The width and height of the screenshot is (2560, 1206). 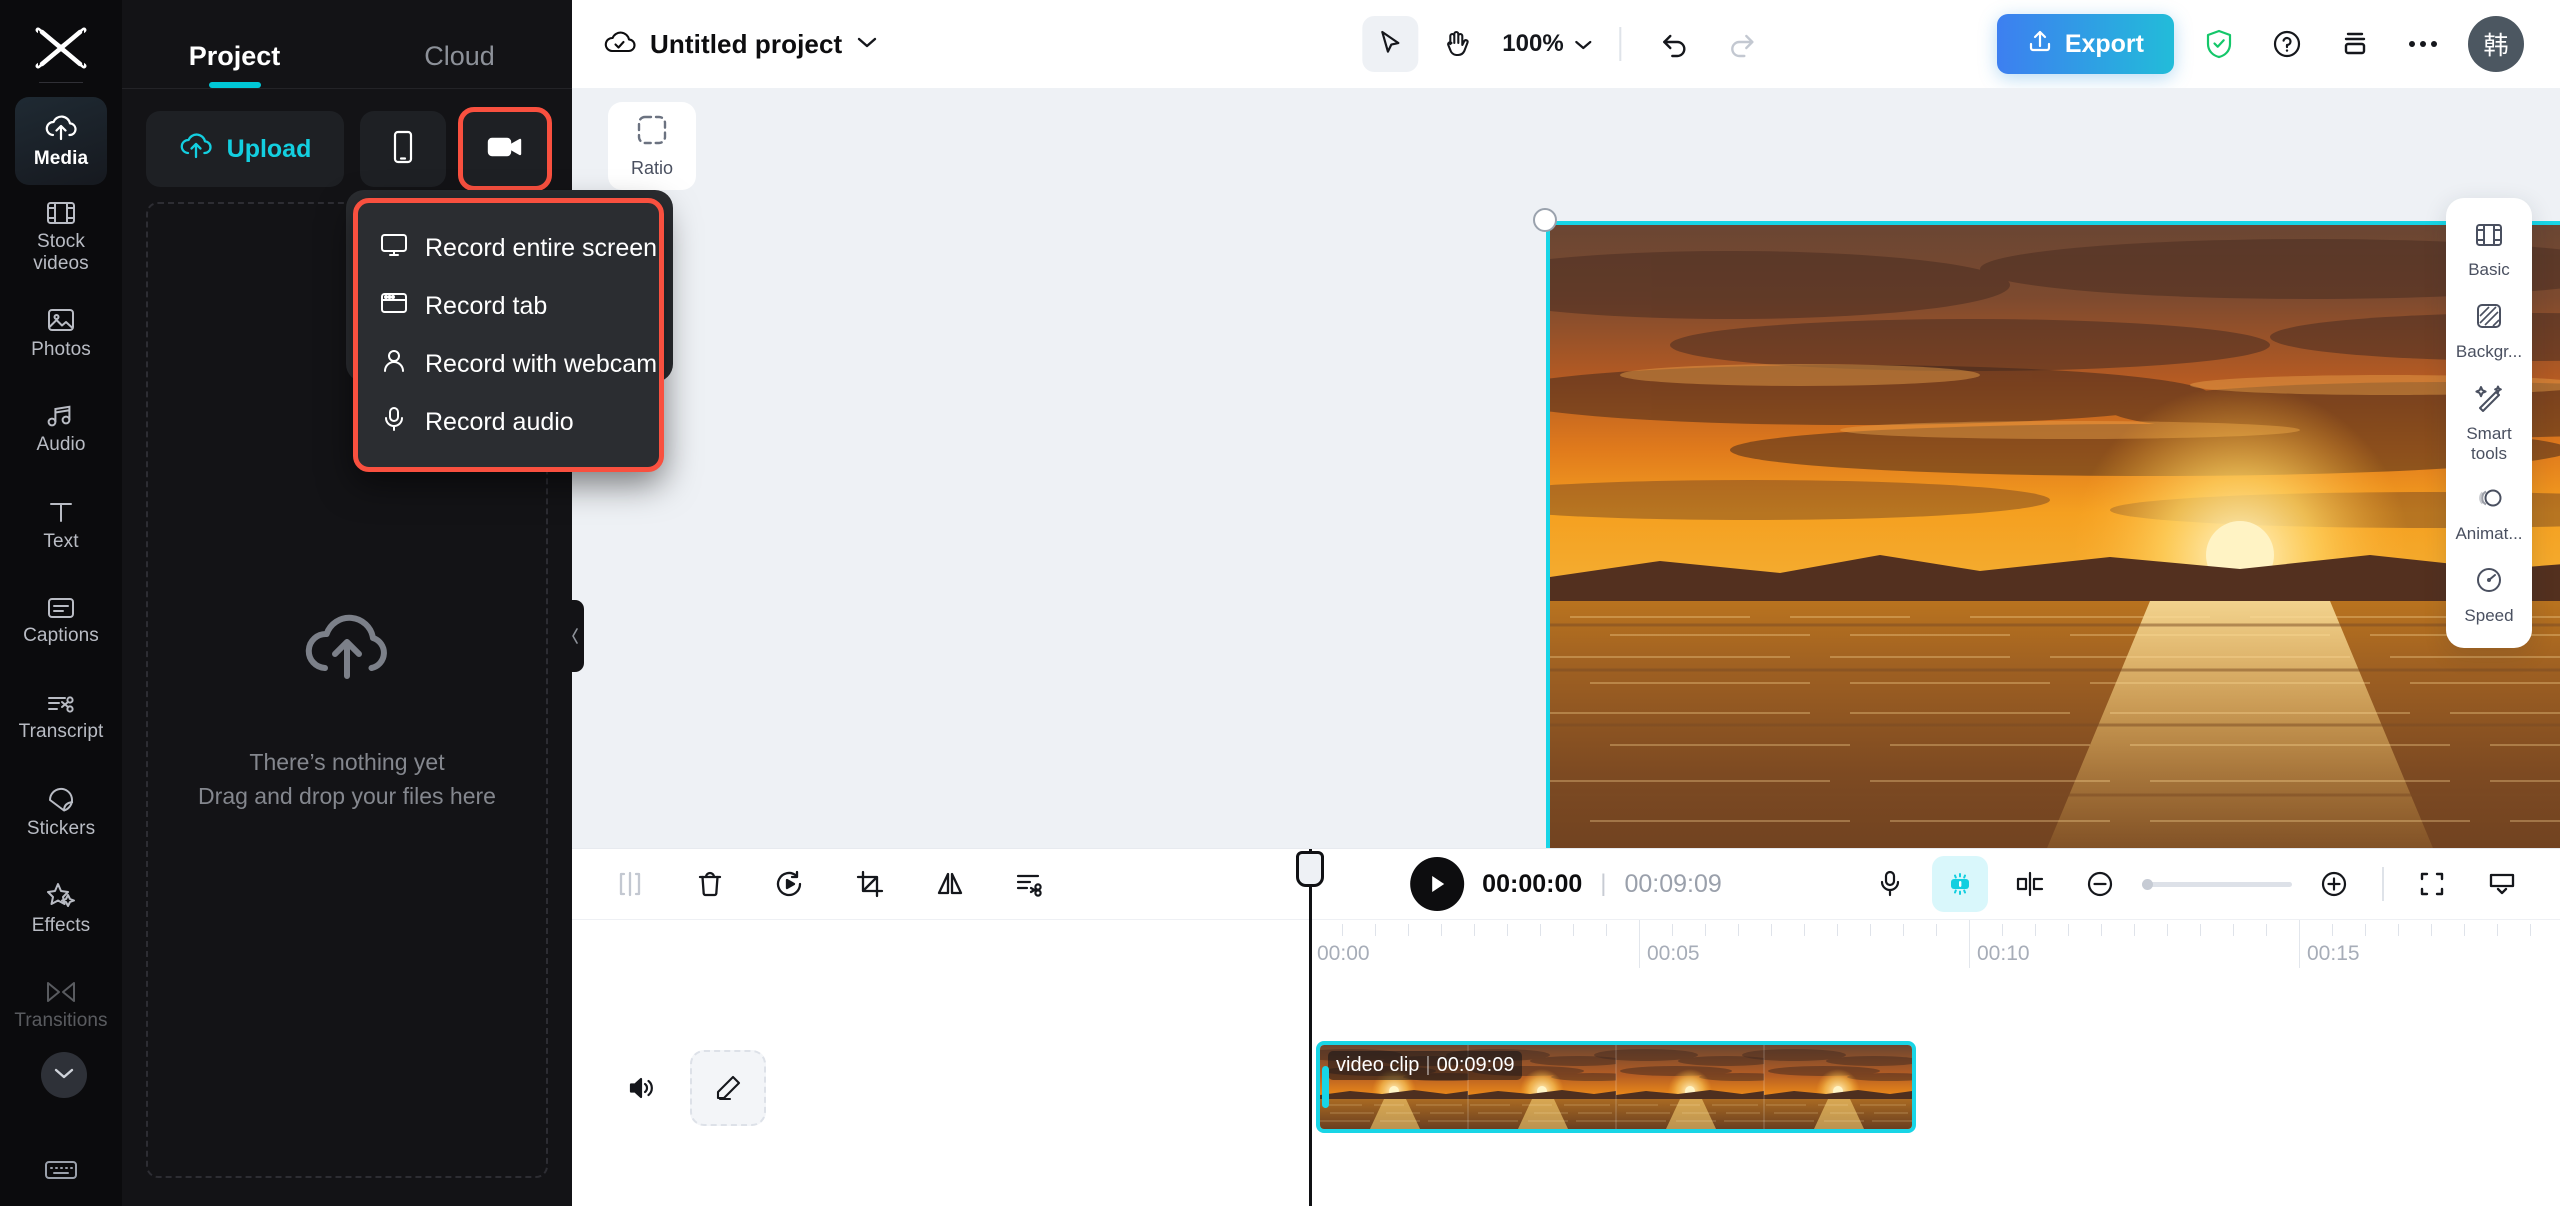 What do you see at coordinates (61, 828) in the screenshot?
I see `sidebar-item-label: Stickers` at bounding box center [61, 828].